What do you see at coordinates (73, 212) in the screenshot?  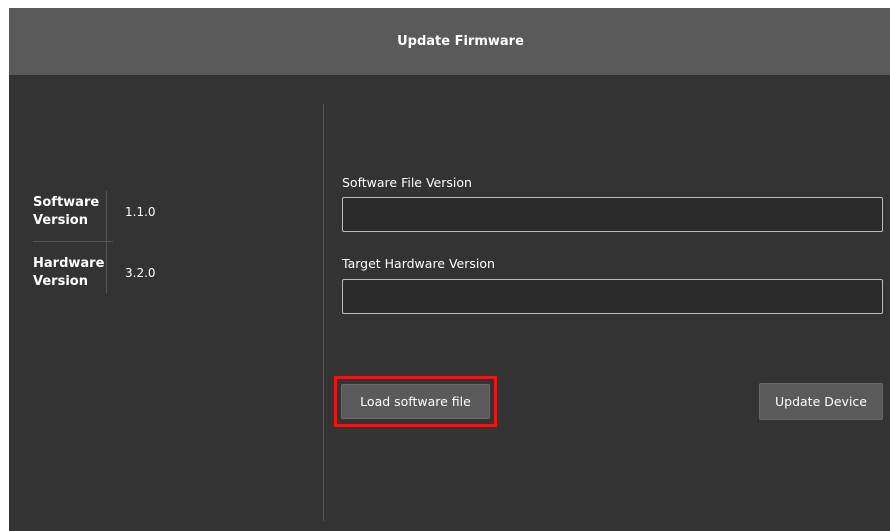 I see `software-version-label: Software Version` at bounding box center [73, 212].